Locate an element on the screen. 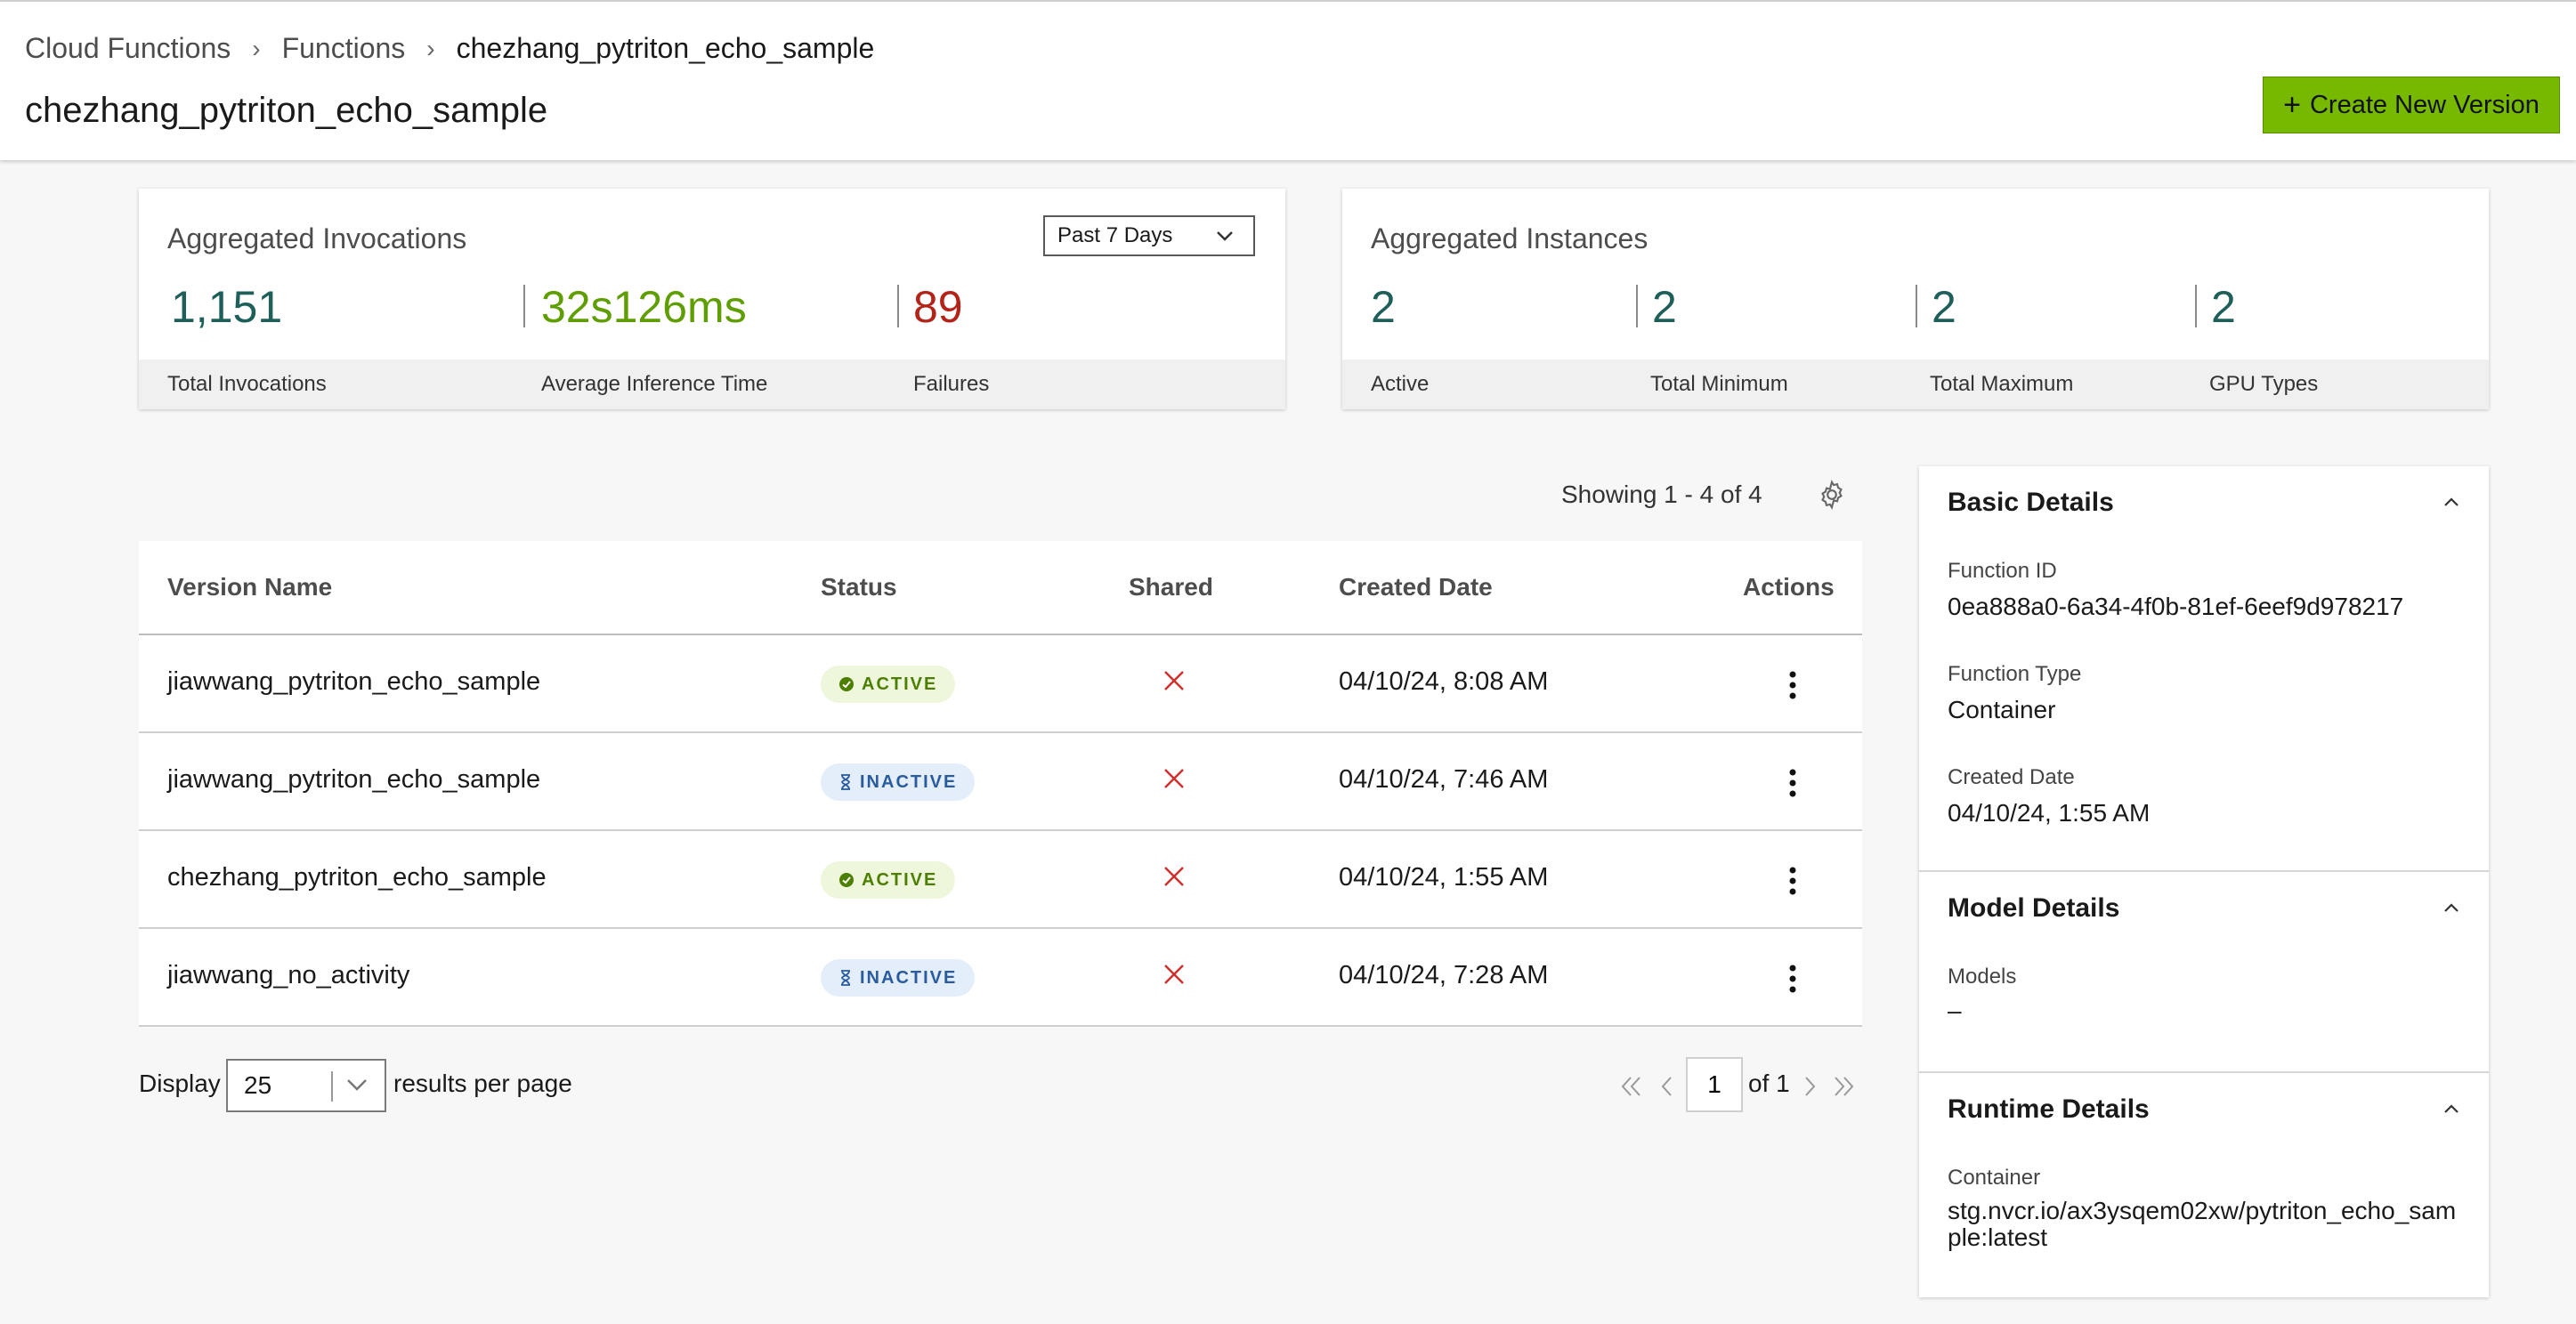  period-select-value: Past 7 Days is located at coordinates (1115, 235).